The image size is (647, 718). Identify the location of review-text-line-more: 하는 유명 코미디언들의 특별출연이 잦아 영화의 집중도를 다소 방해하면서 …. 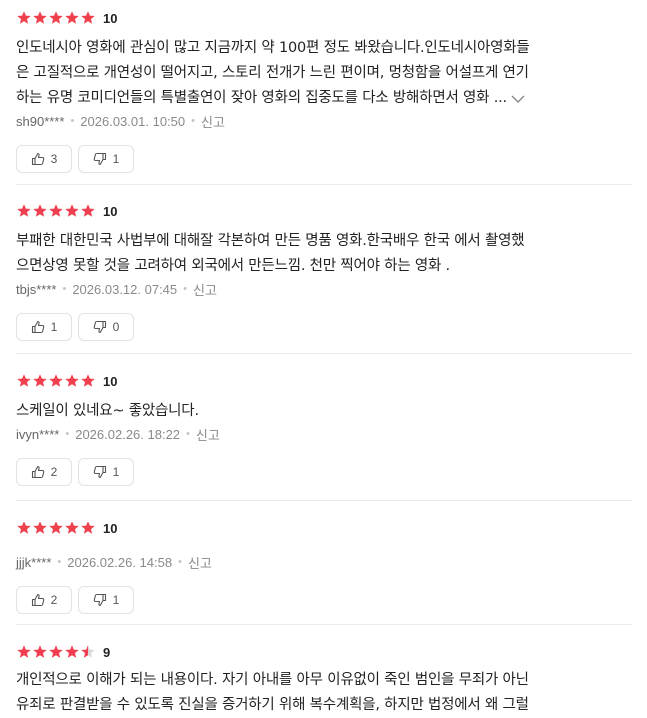
(324, 98).